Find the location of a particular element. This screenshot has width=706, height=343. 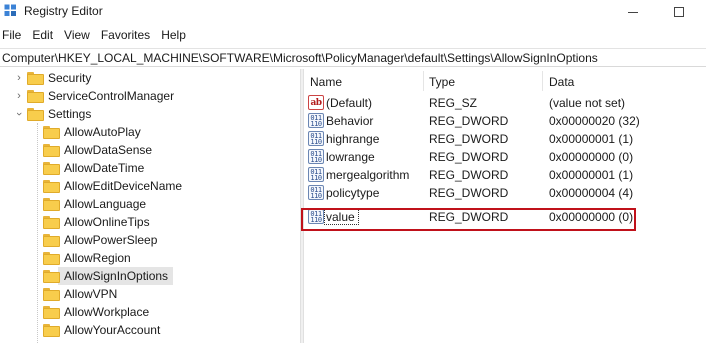

title-bar: Registry Editor is located at coordinates (353, 12).